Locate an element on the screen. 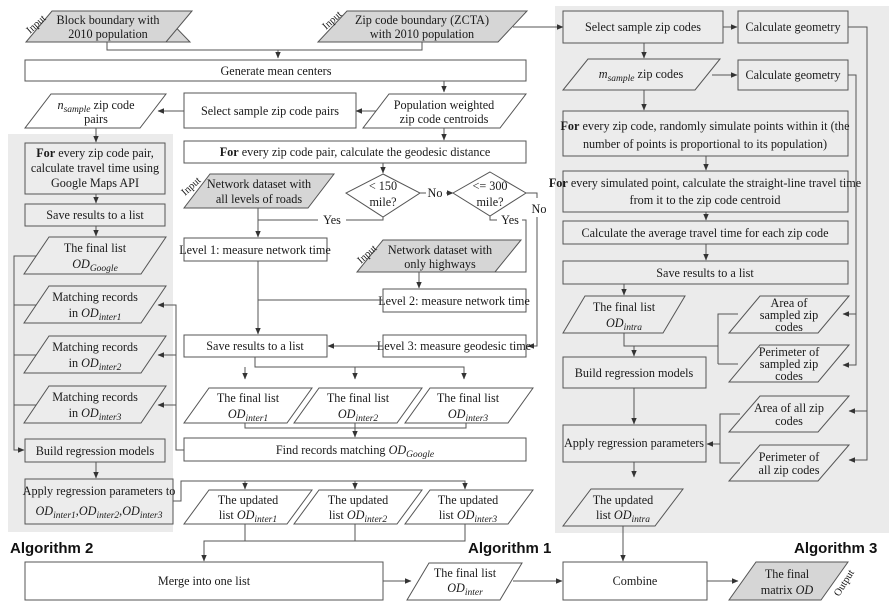  decision-300-miles: <= 300 mile? is located at coordinates (489, 194).